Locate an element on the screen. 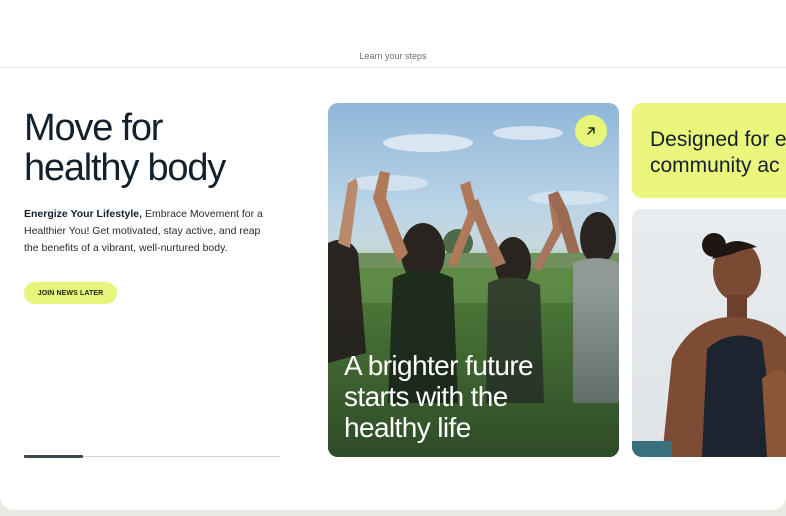 The height and width of the screenshot is (516, 786). woman-meditating-photo is located at coordinates (709, 345).